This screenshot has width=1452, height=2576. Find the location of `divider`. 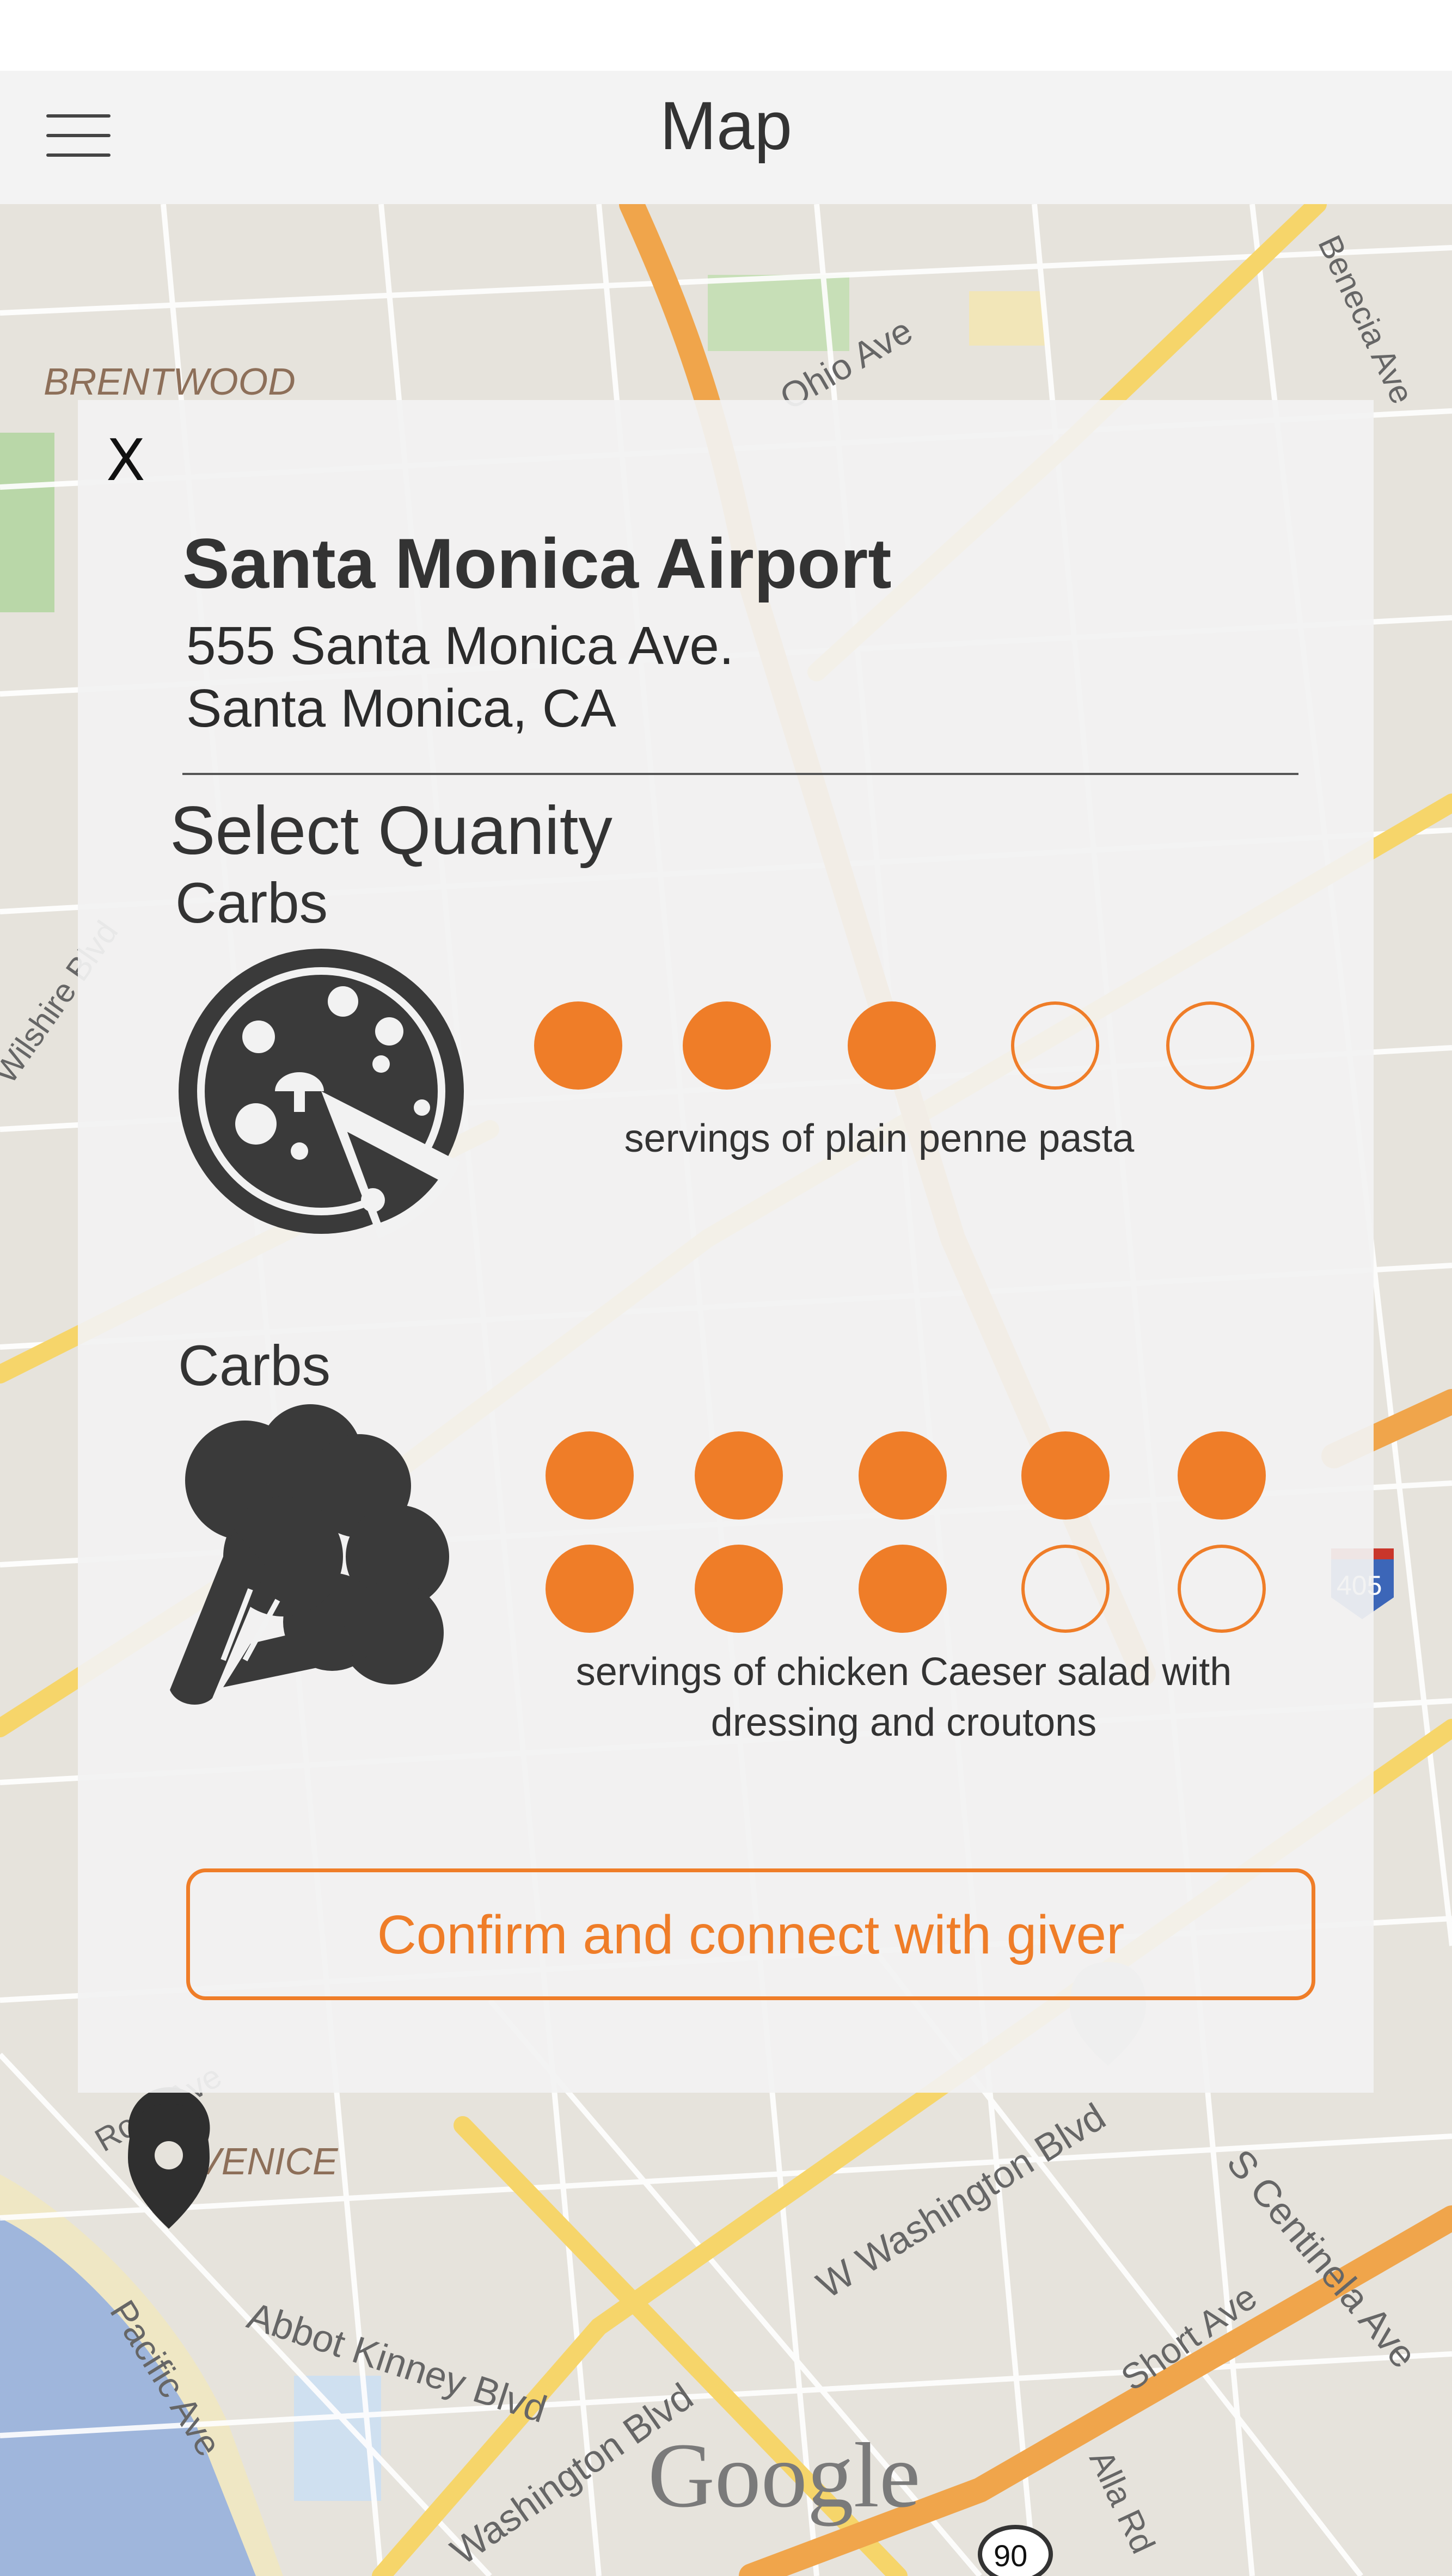

divider is located at coordinates (740, 774).